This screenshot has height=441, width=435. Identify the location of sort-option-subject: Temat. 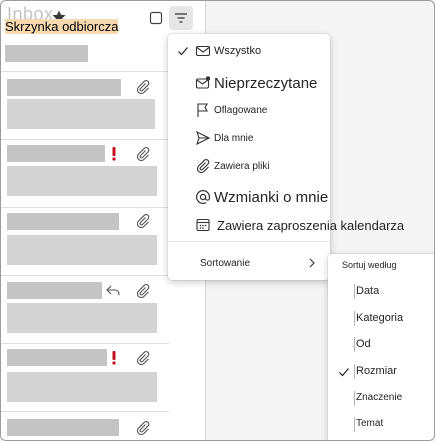
(381, 425).